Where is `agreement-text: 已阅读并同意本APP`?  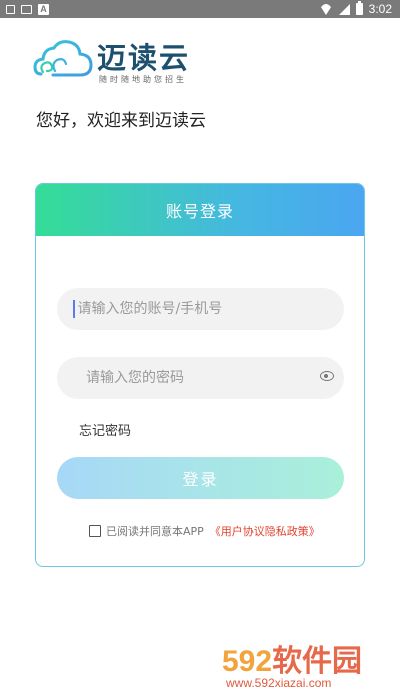
agreement-text: 已阅读并同意本APP is located at coordinates (155, 531).